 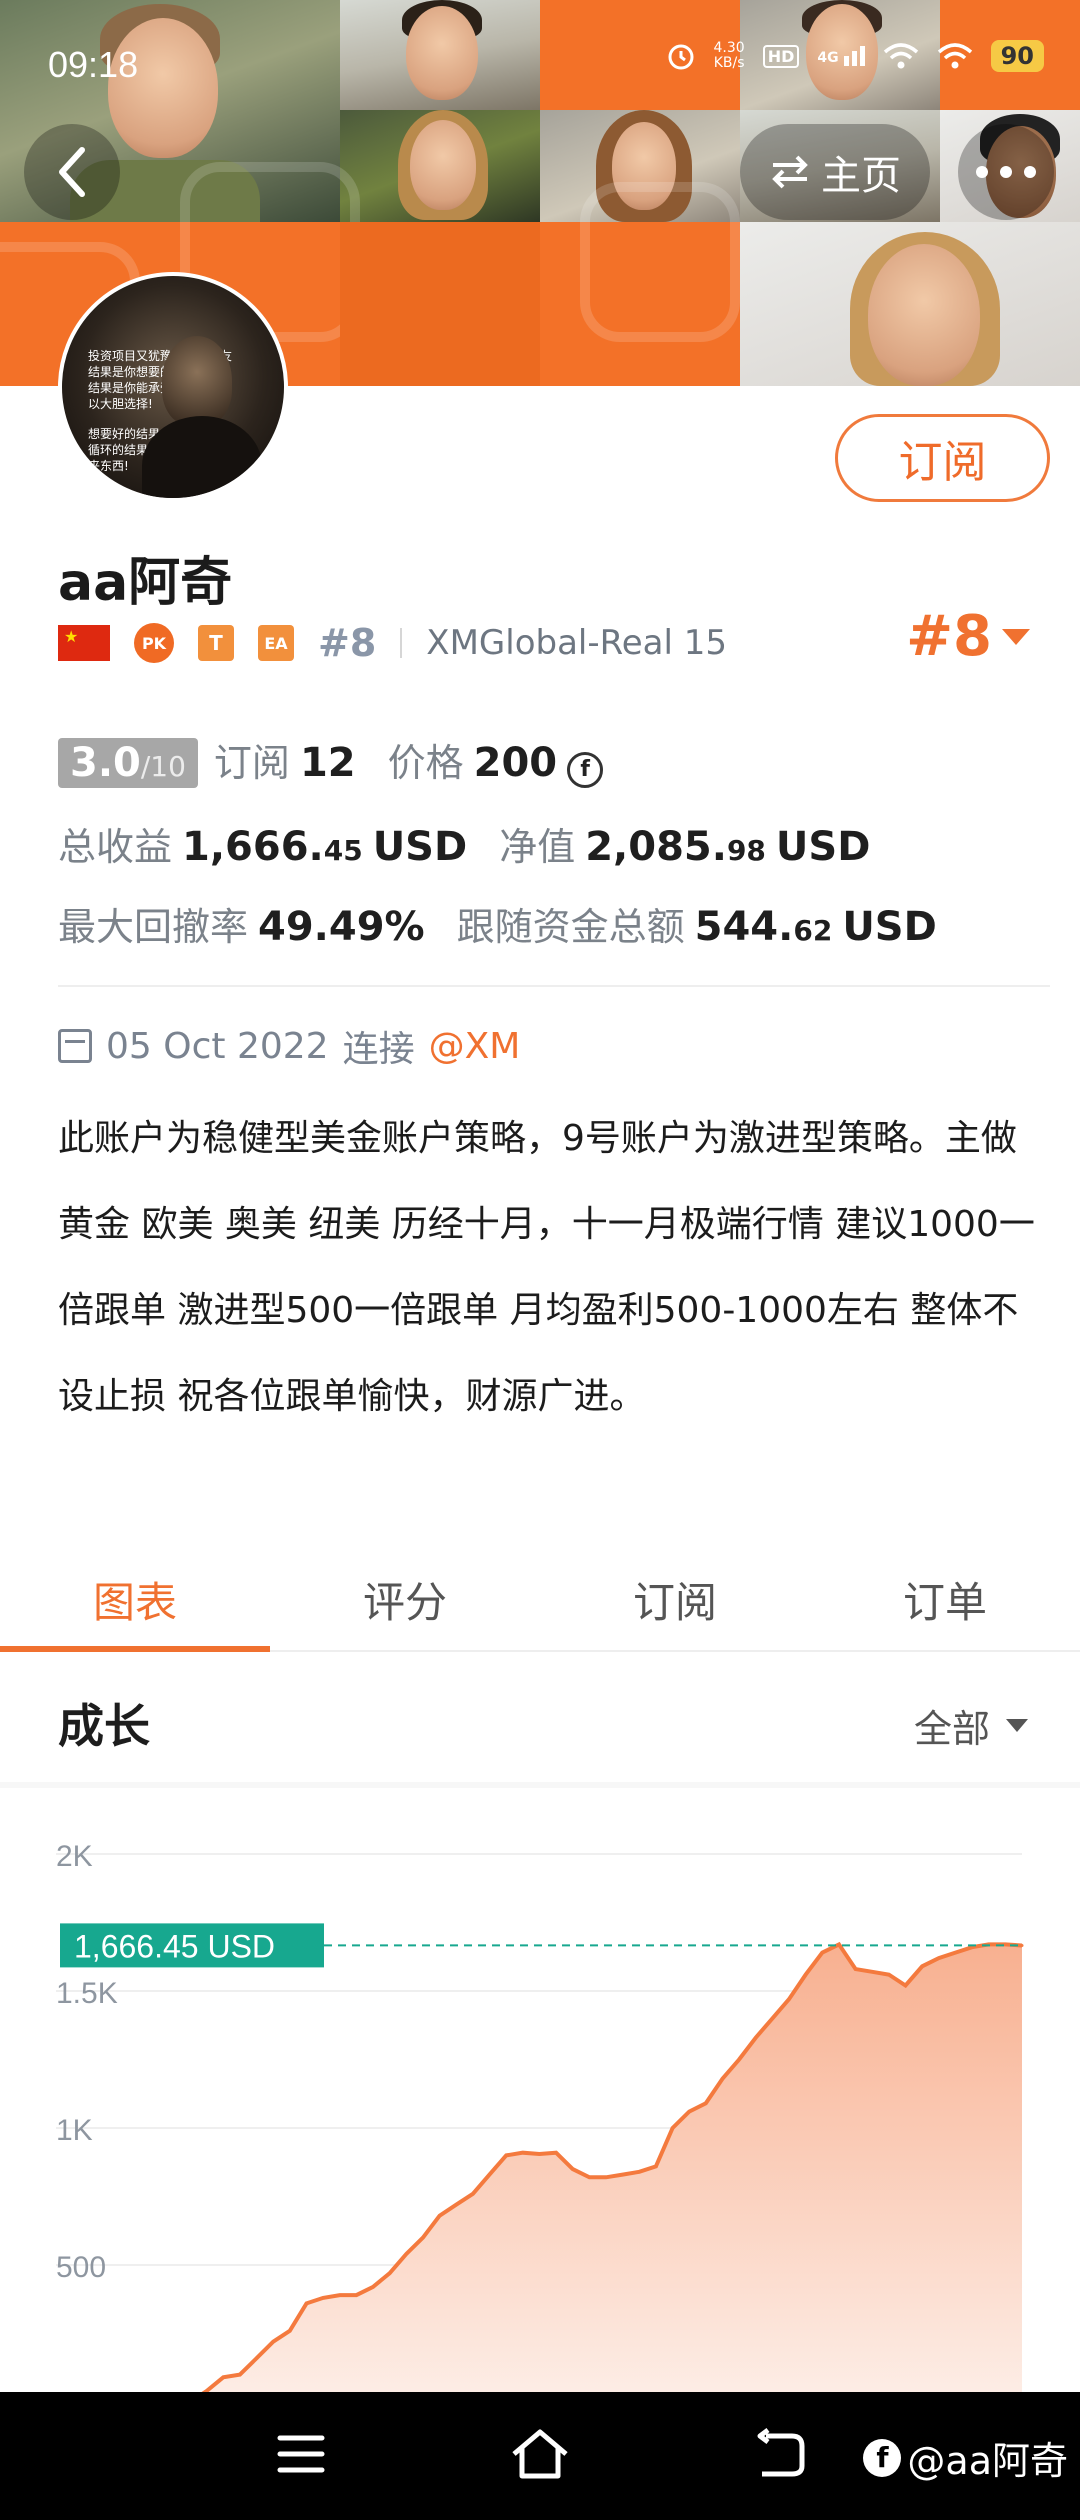 I want to click on section-separator, so click(x=540, y=1785).